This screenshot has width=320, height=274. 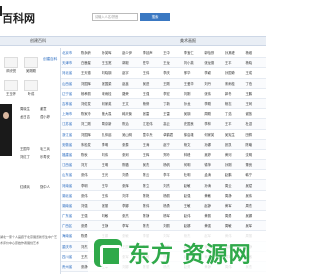 I want to click on artist-name-link: 王玉宽, so click(x=112, y=62).